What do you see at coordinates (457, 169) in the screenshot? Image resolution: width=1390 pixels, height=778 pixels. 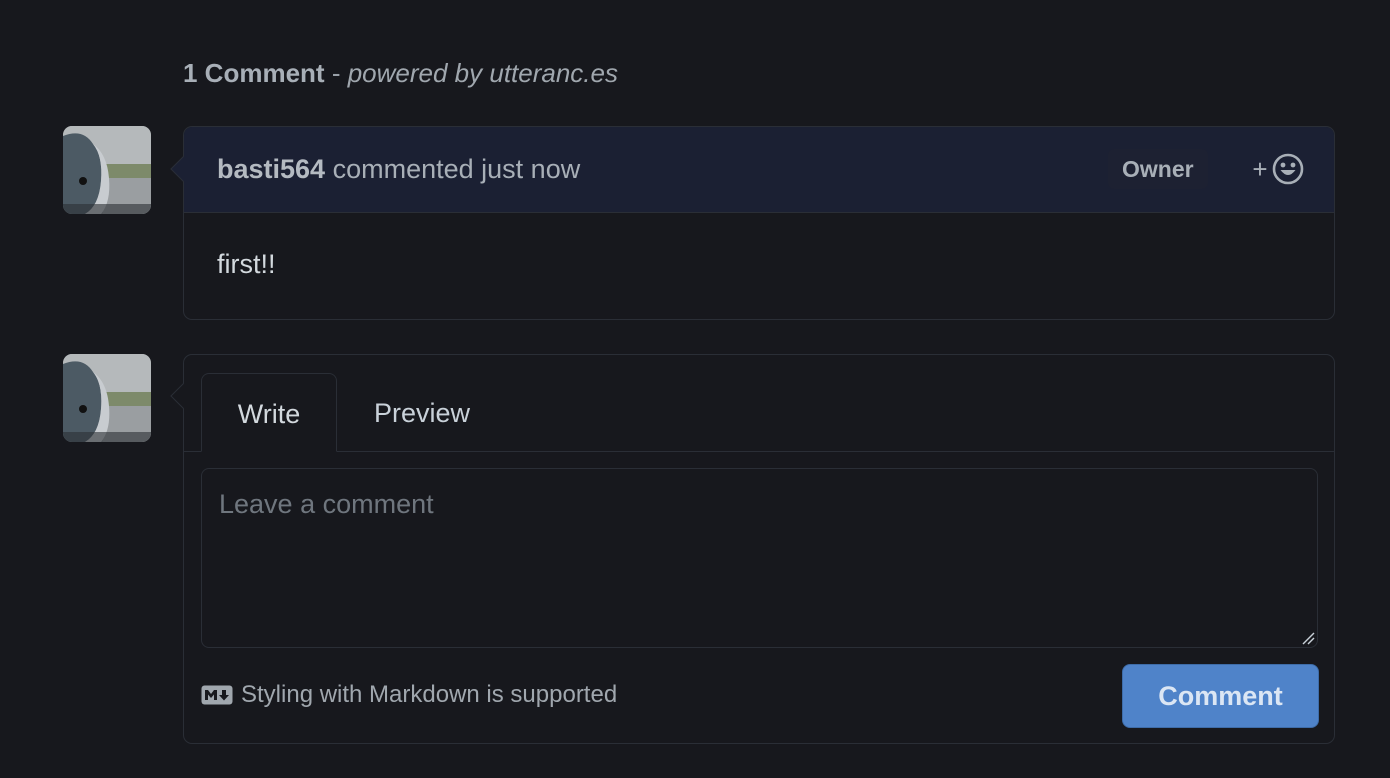 I see `comment-timestamp: commented just now` at bounding box center [457, 169].